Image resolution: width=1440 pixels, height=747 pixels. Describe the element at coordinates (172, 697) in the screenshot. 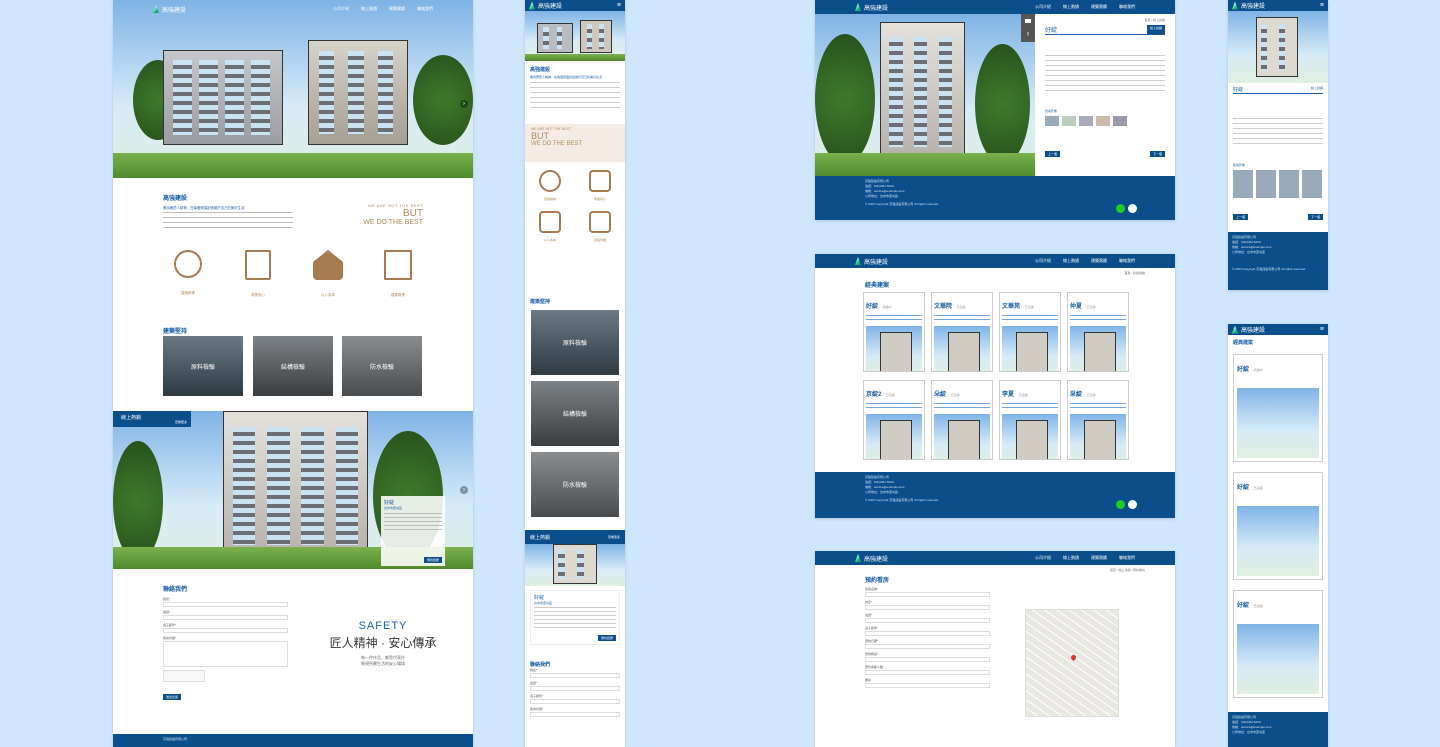

I see `submit-button: 送出表單` at that location.